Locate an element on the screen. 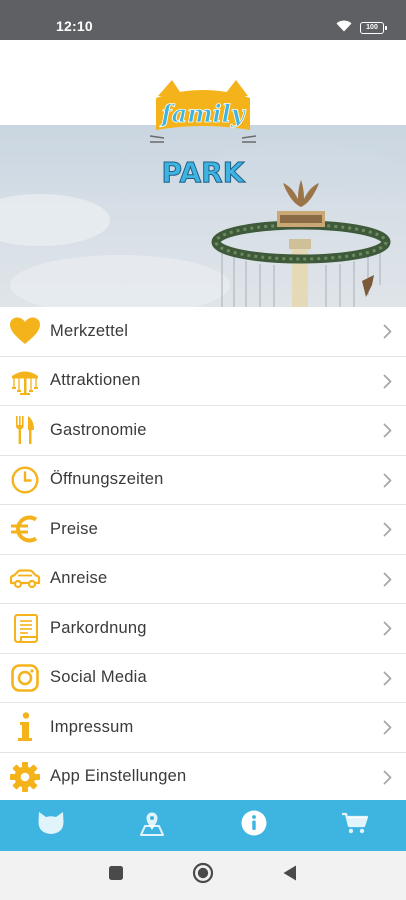 This screenshot has width=406, height=900. instagram-icon is located at coordinates (25, 677).